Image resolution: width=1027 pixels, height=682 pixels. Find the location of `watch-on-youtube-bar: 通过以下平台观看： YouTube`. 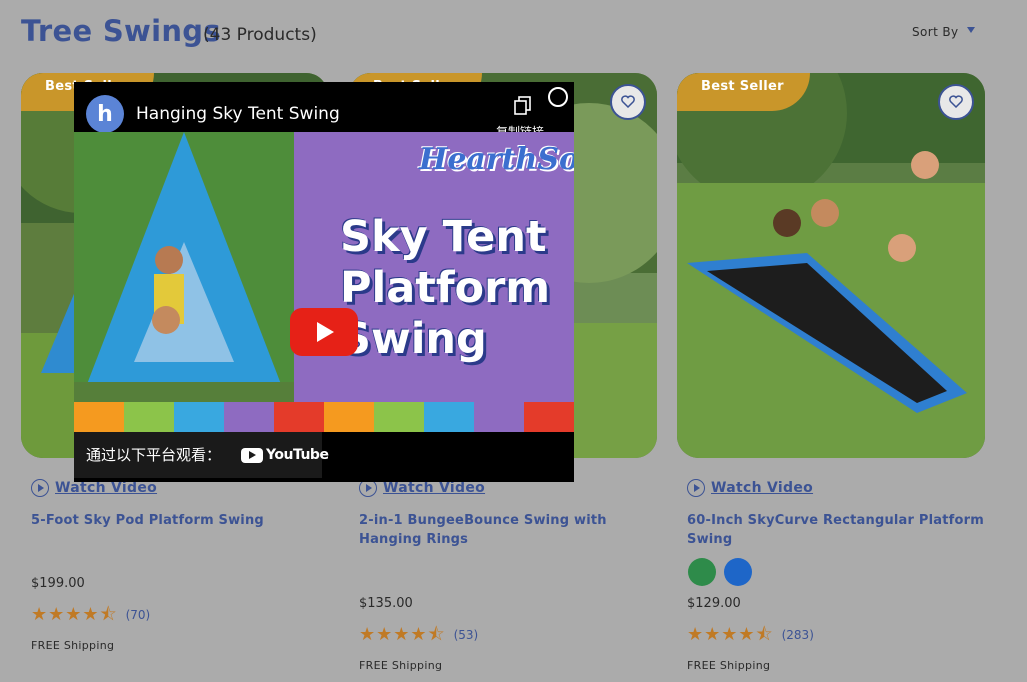

watch-on-youtube-bar: 通过以下平台观看： YouTube is located at coordinates (201, 455).